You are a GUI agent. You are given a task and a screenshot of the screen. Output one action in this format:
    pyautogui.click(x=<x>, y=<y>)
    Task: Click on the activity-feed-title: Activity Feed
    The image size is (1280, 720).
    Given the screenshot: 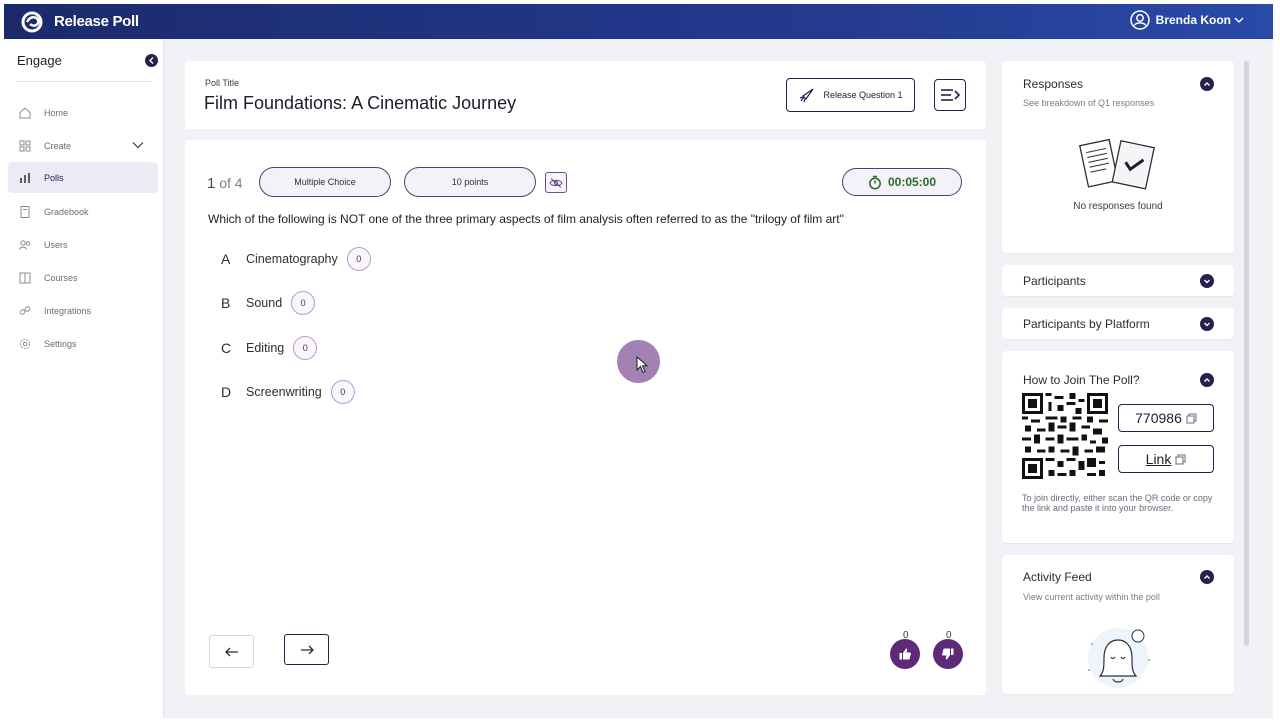 What is the action you would take?
    pyautogui.click(x=1057, y=577)
    